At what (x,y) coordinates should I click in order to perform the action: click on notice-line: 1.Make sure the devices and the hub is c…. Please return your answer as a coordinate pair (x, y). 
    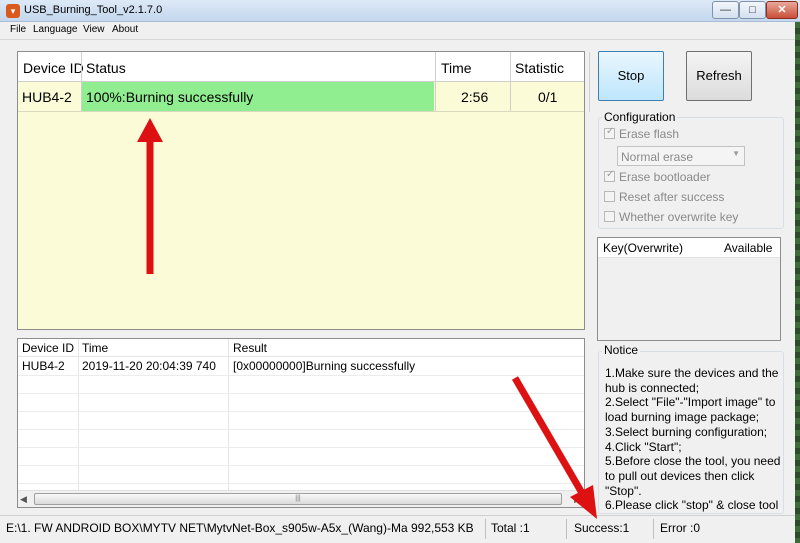
    Looking at the image, I should click on (692, 380).